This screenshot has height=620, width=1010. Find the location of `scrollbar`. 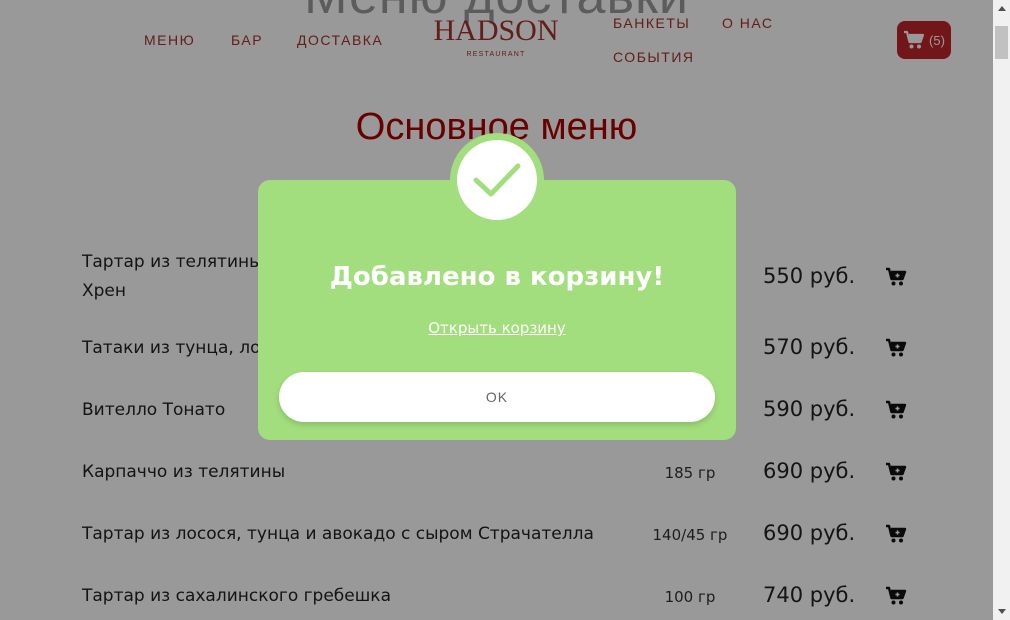

scrollbar is located at coordinates (1001, 310).